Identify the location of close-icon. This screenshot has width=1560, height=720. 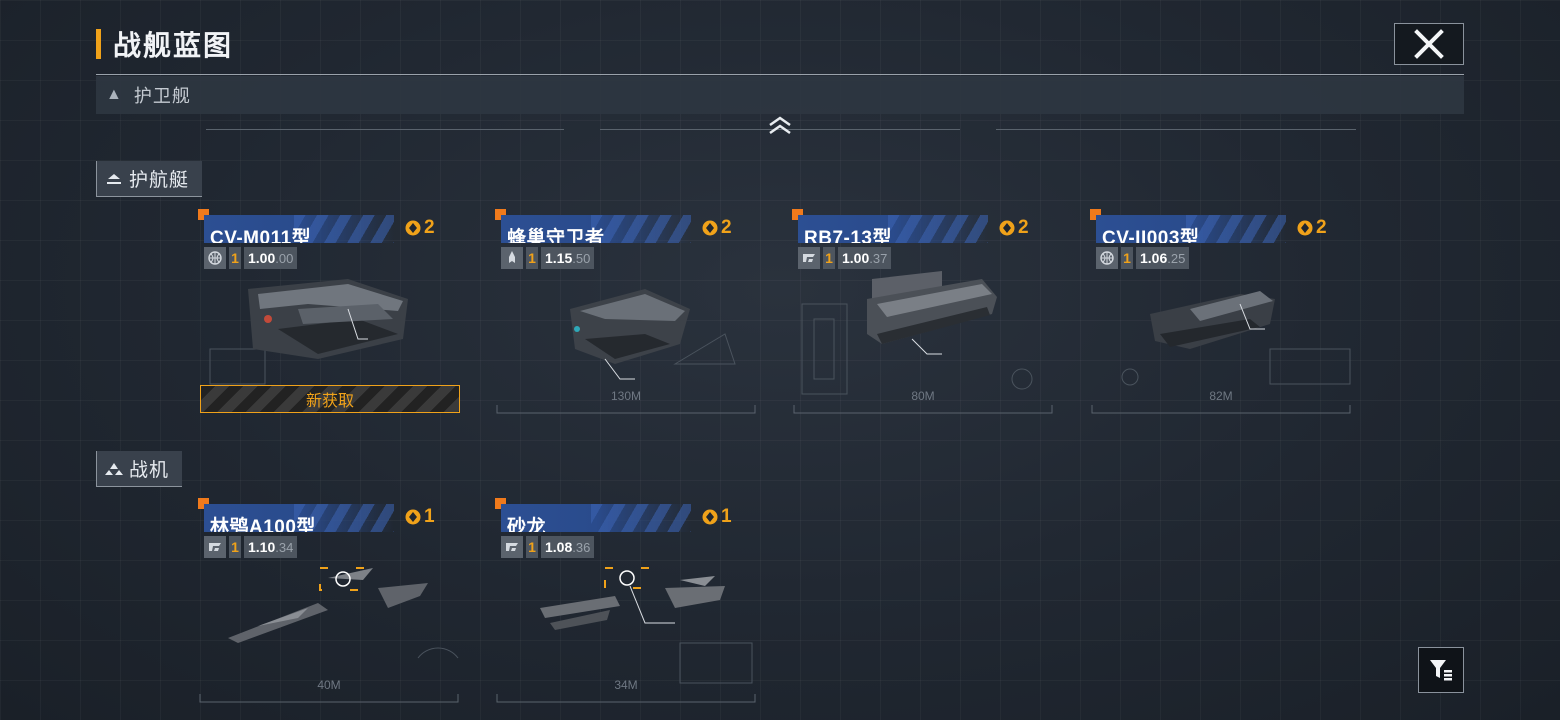
(1429, 44).